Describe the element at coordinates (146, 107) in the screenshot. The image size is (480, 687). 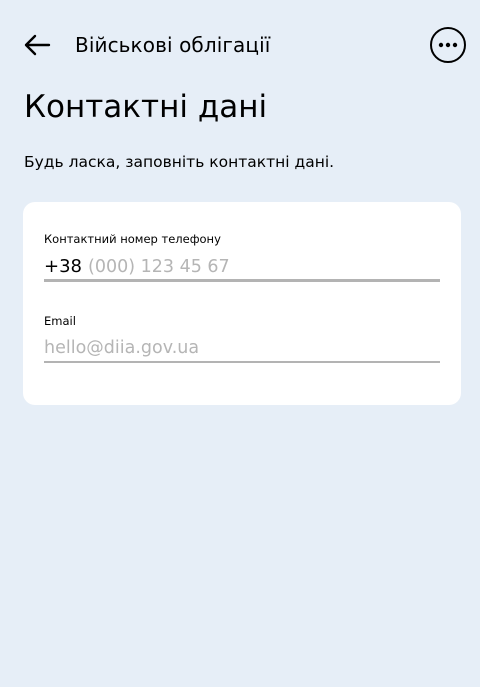
I see `page-title: Контактні дані` at that location.